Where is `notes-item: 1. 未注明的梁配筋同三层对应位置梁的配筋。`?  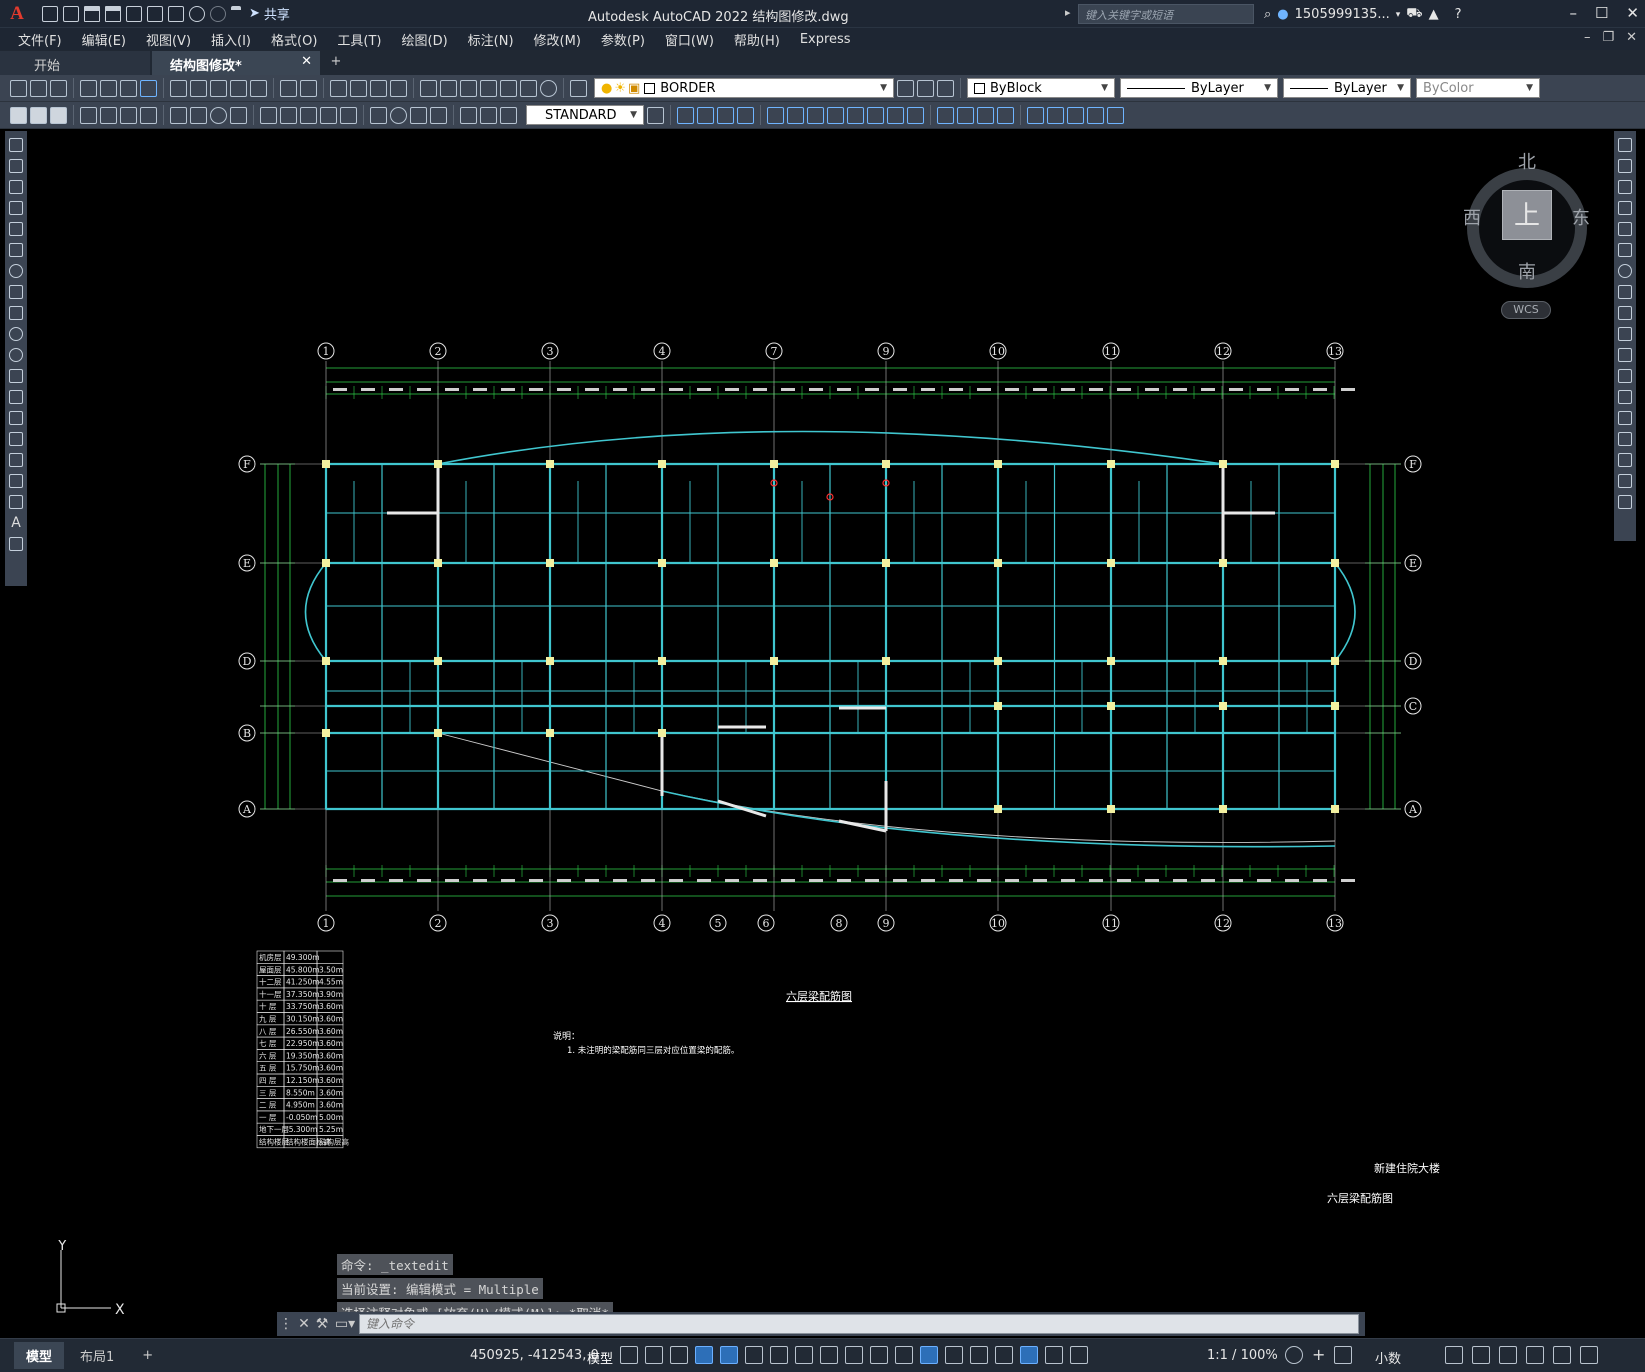 notes-item: 1. 未注明的梁配筋同三层对应位置梁的配筋。 is located at coordinates (653, 1050).